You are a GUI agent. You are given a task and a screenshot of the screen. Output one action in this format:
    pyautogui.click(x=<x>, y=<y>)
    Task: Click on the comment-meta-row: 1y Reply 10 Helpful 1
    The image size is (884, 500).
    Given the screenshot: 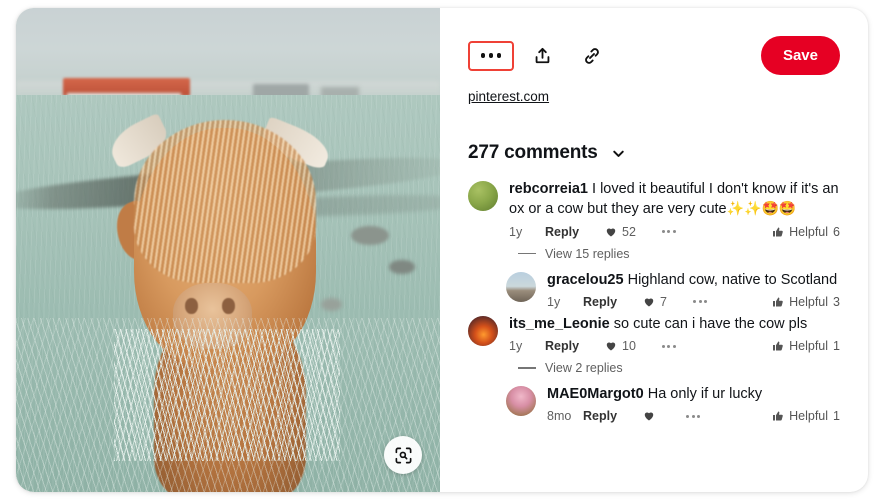 What is the action you would take?
    pyautogui.click(x=674, y=346)
    